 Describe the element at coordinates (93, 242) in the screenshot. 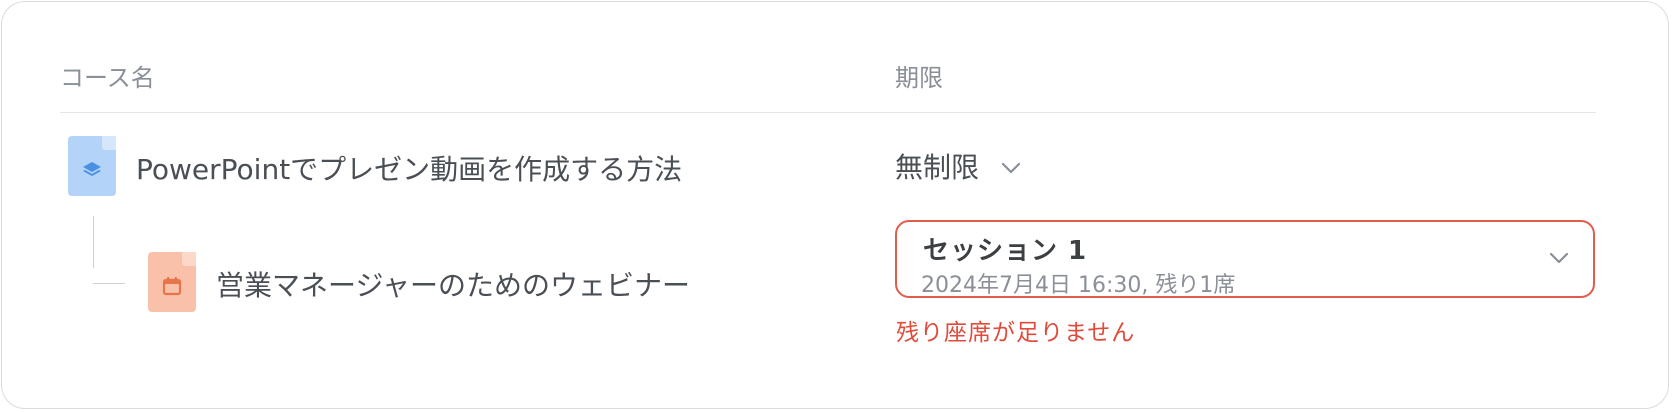

I see `tree-connector-vertical` at that location.